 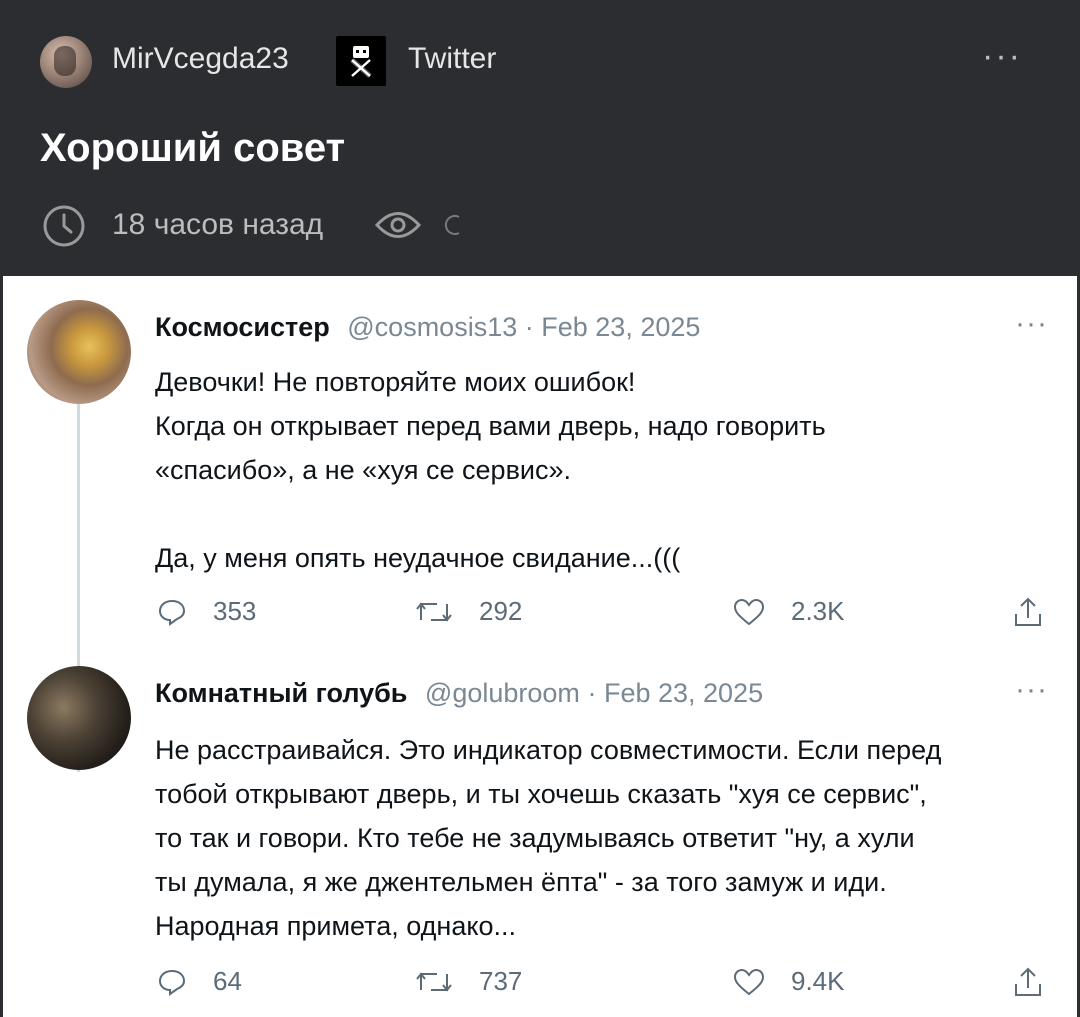 I want to click on reply-button: 64, so click(x=199, y=981).